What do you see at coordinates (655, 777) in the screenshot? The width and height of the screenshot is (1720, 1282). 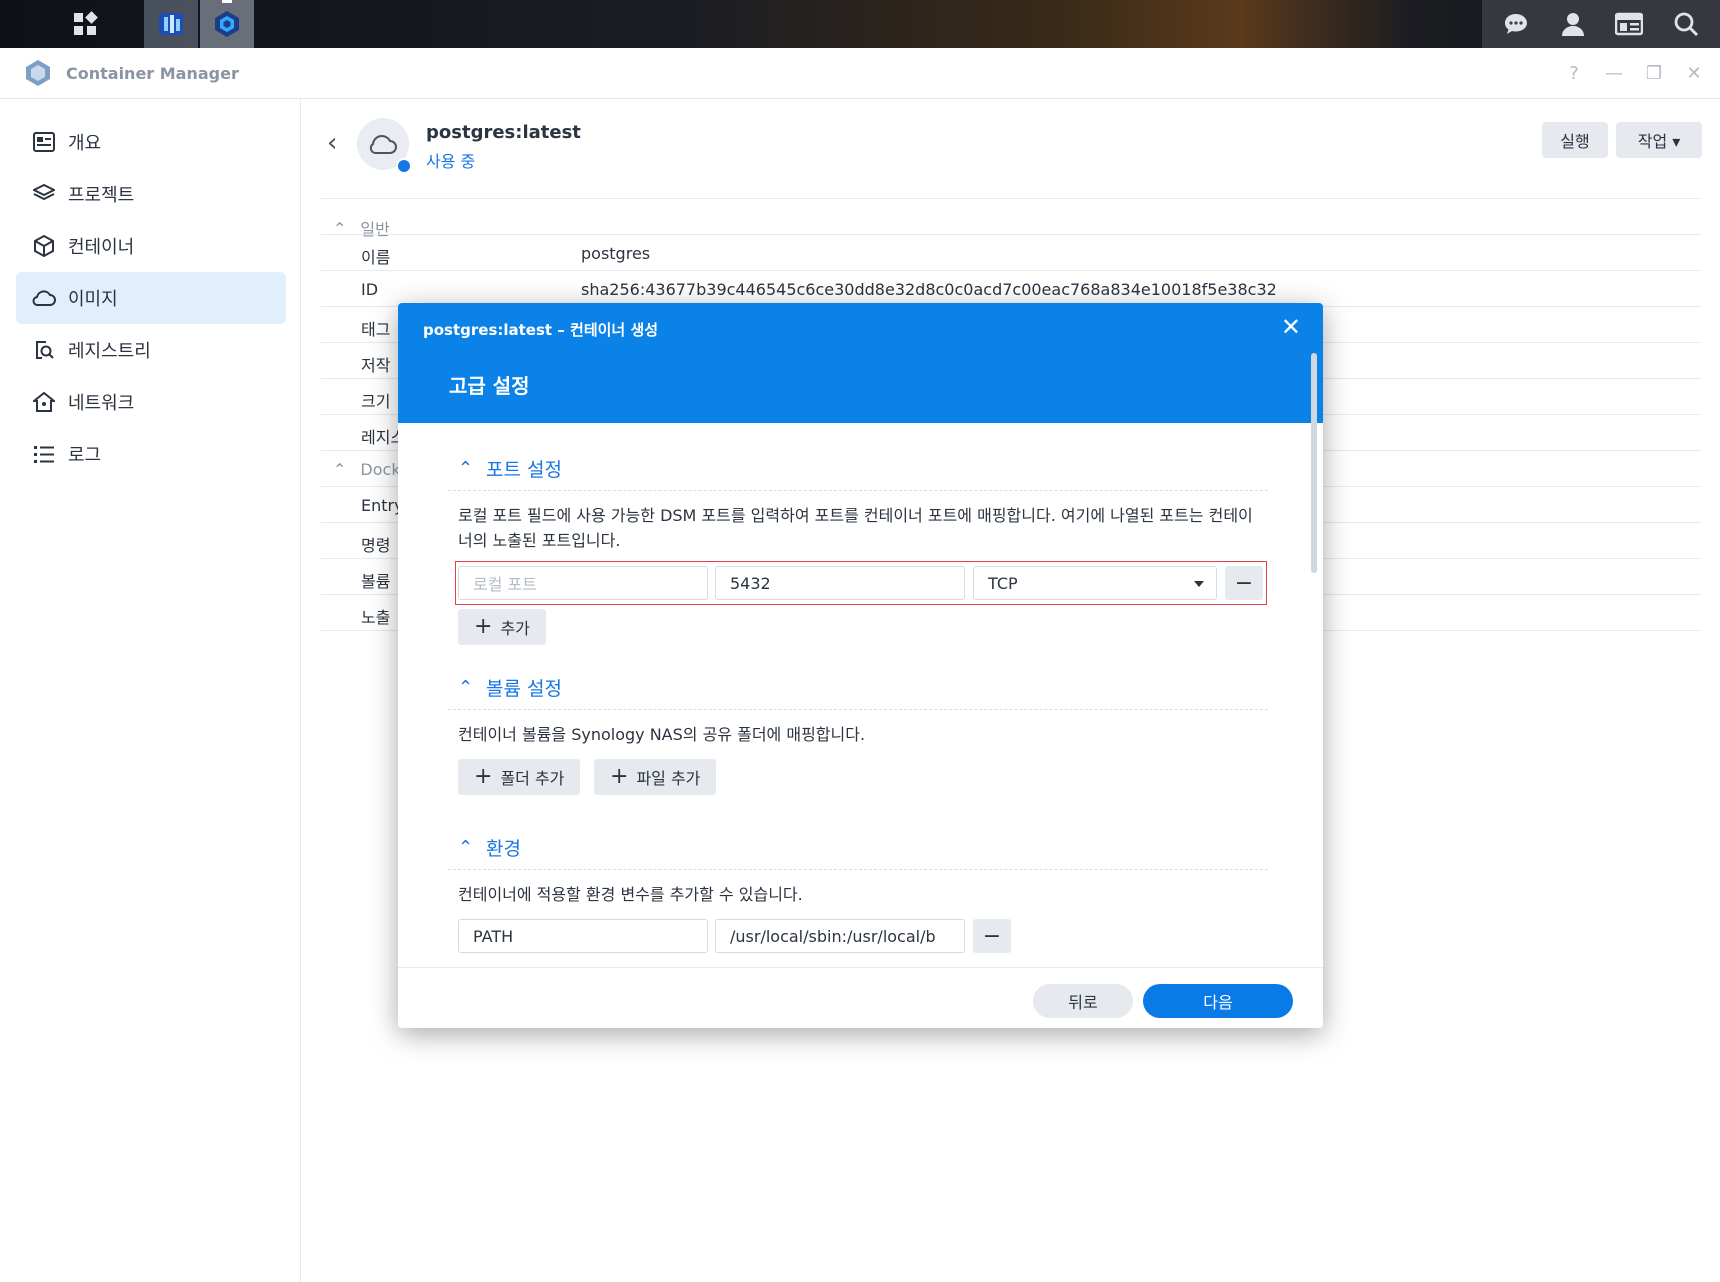 I see `add-file-button: + 파일 추가` at bounding box center [655, 777].